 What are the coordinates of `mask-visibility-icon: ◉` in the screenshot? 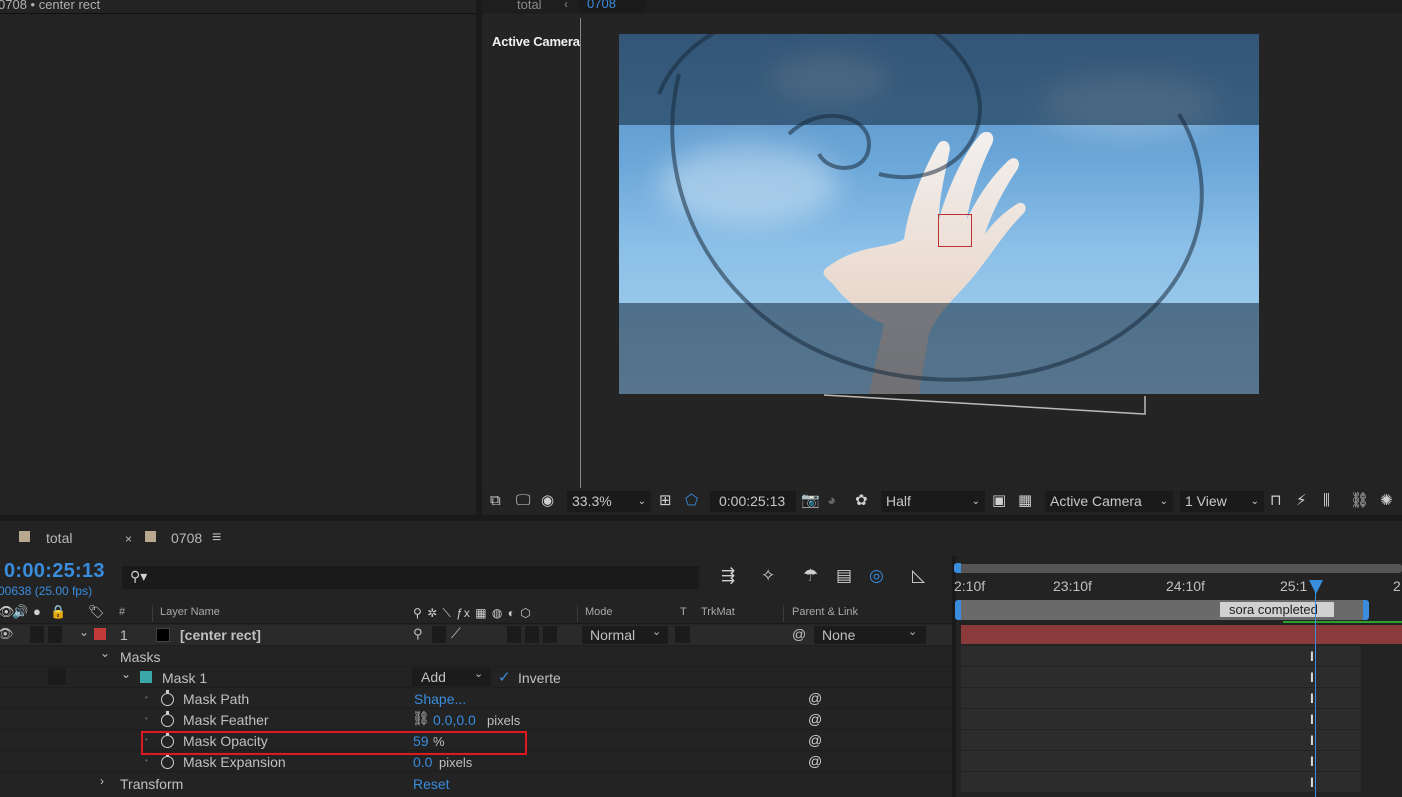 It's located at (547, 501).